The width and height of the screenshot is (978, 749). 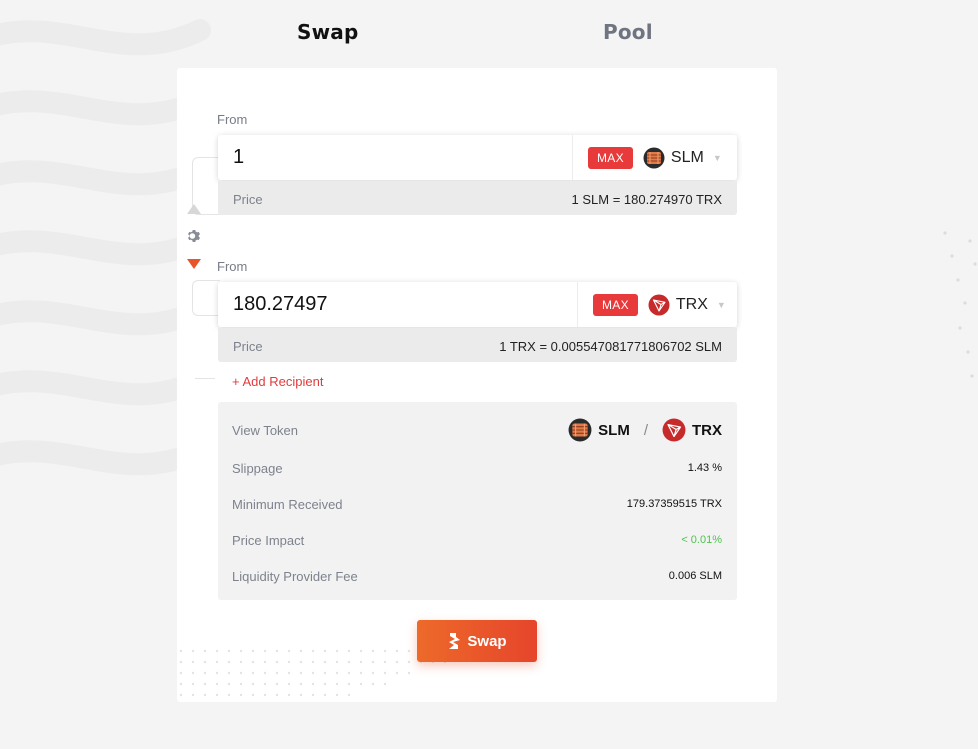 I want to click on view-token-trx: TRX, so click(x=707, y=430).